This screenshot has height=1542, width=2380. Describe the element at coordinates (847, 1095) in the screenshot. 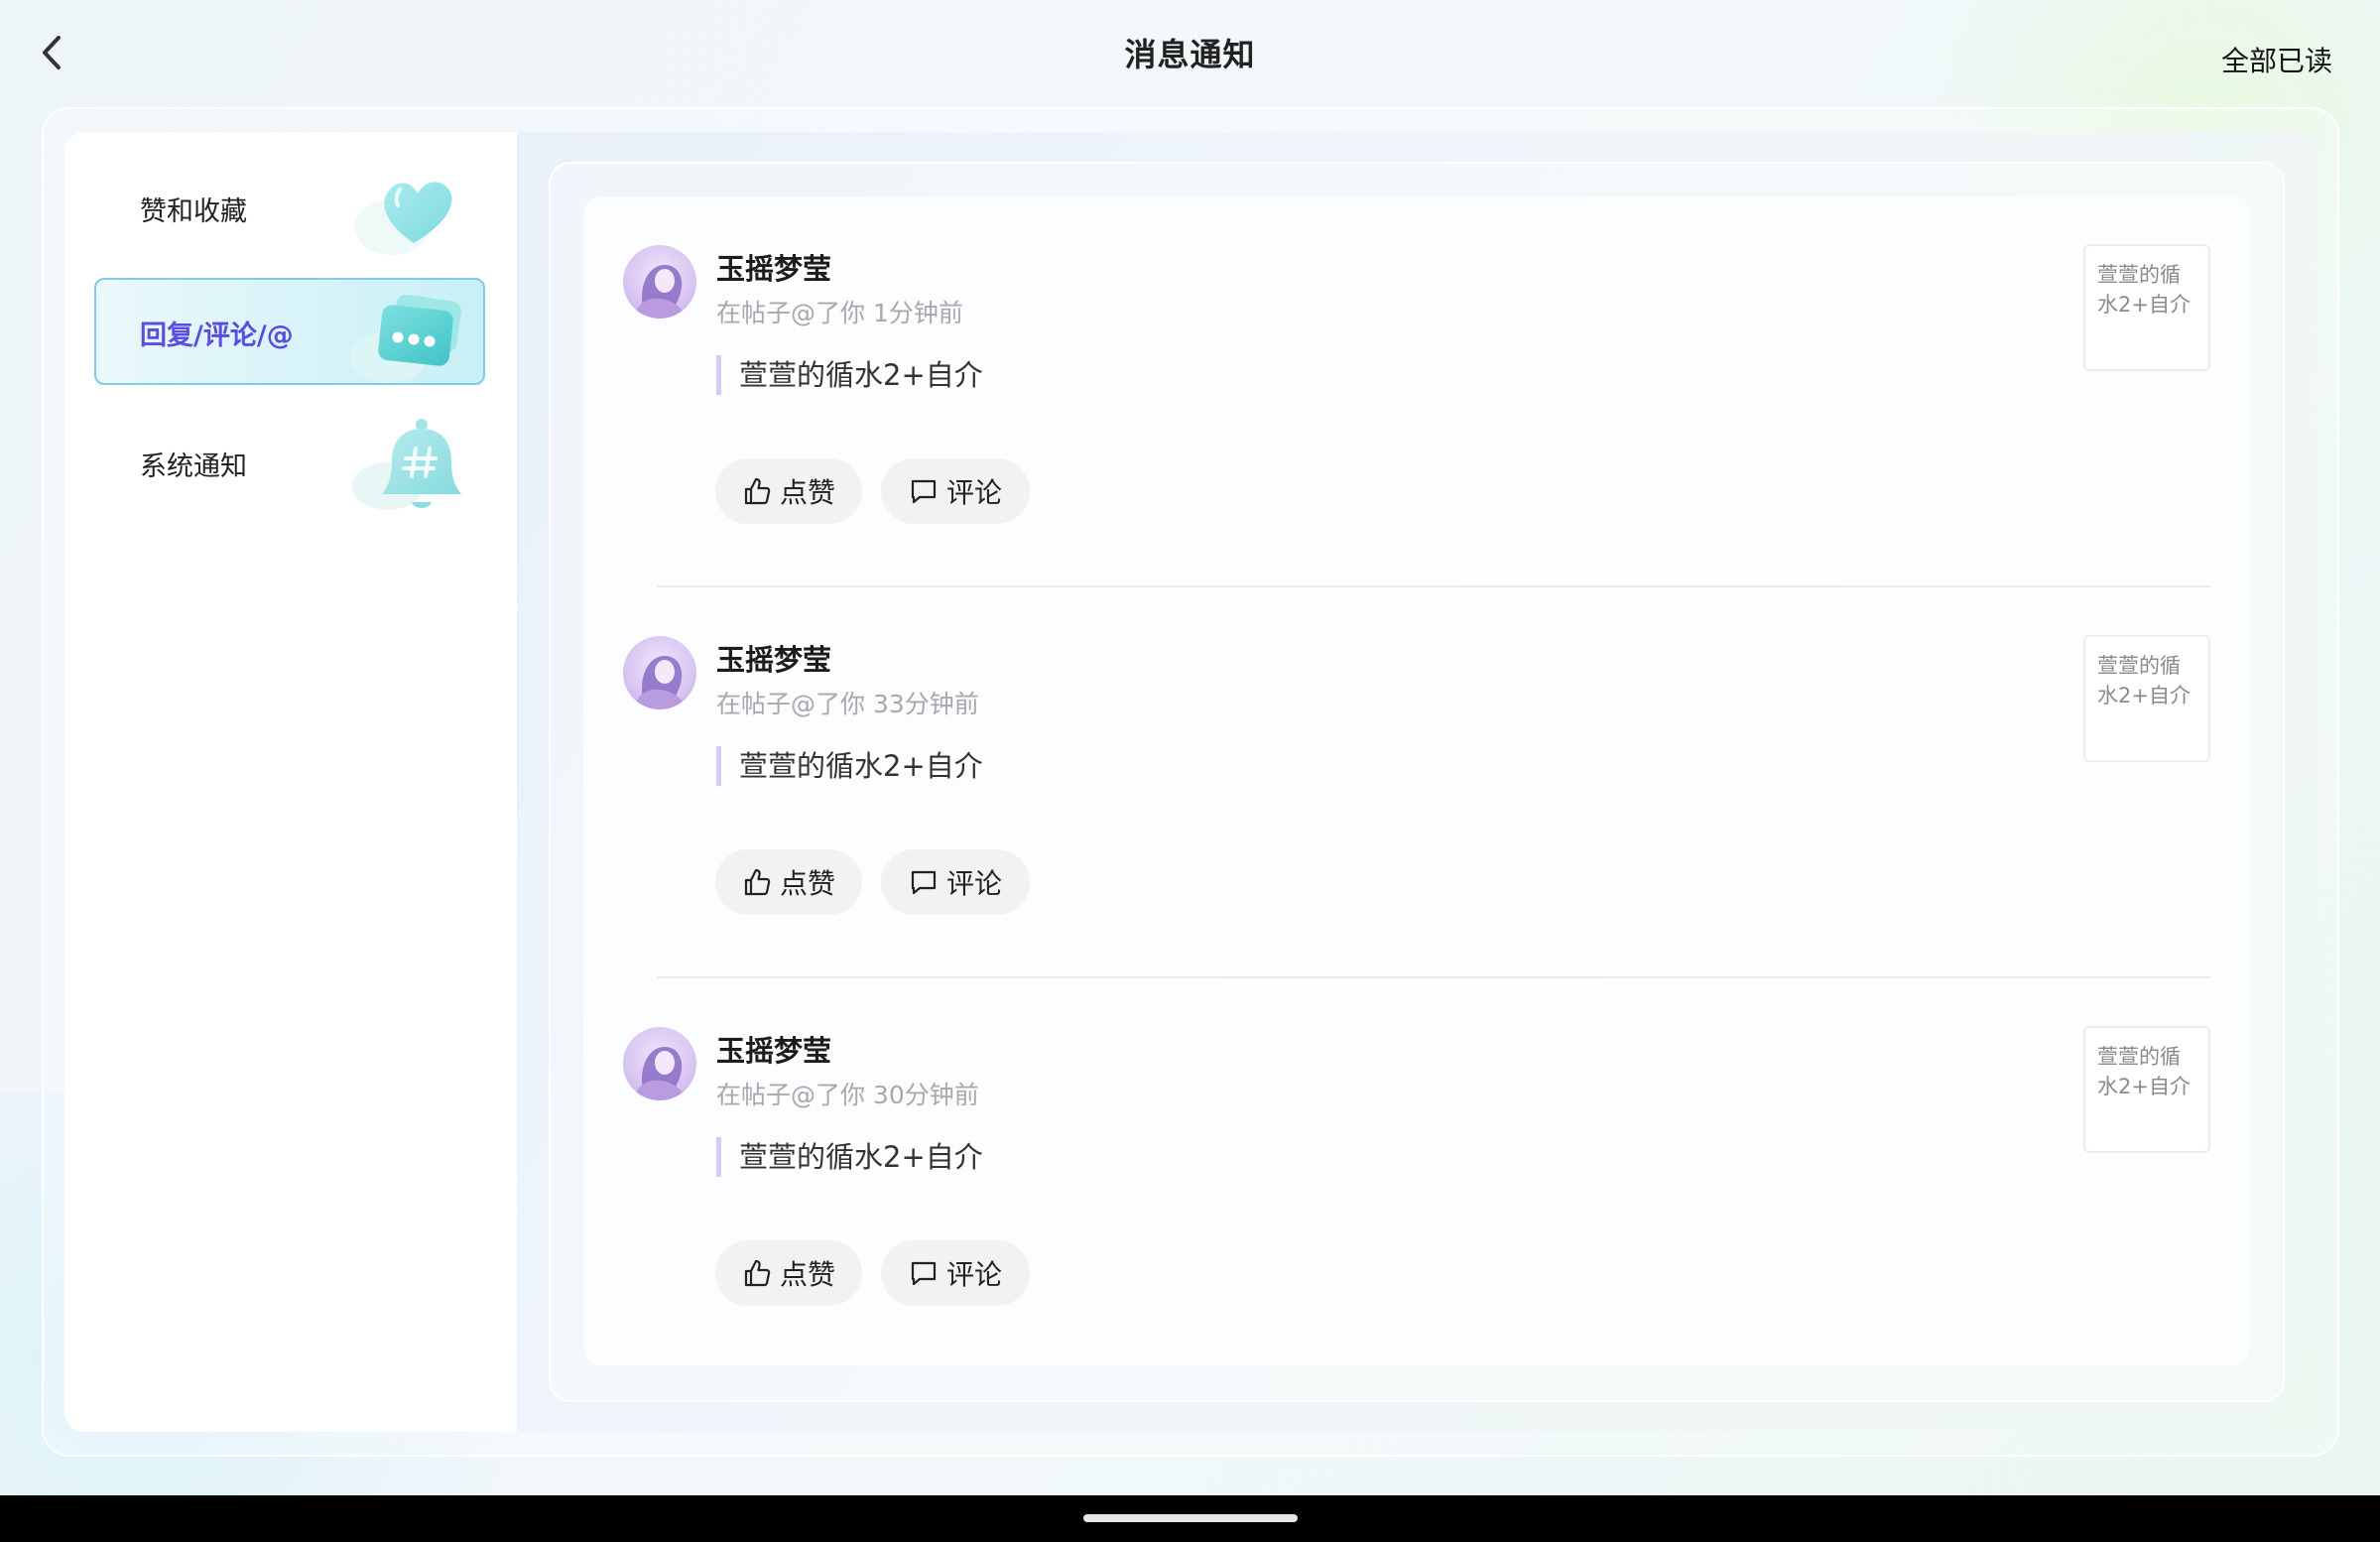

I see `notification-meta: 在帖子@了你 30分钟前` at that location.